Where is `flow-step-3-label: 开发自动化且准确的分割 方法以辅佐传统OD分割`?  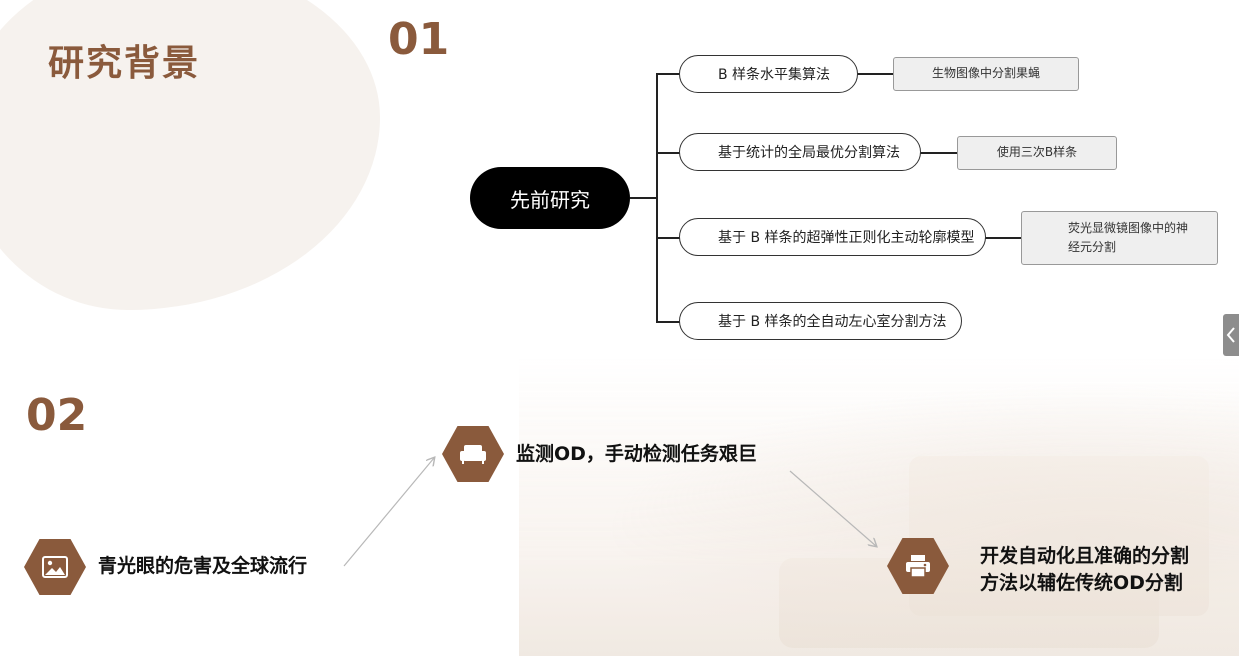
flow-step-3-label: 开发自动化且准确的分割 方法以辅佐传统OD分割 is located at coordinates (1084, 569).